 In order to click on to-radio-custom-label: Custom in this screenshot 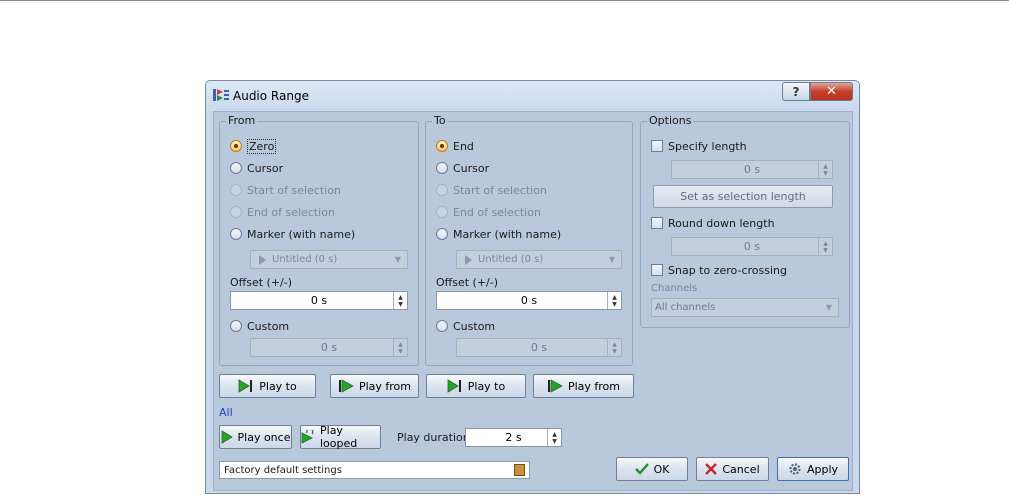, I will do `click(474, 326)`.